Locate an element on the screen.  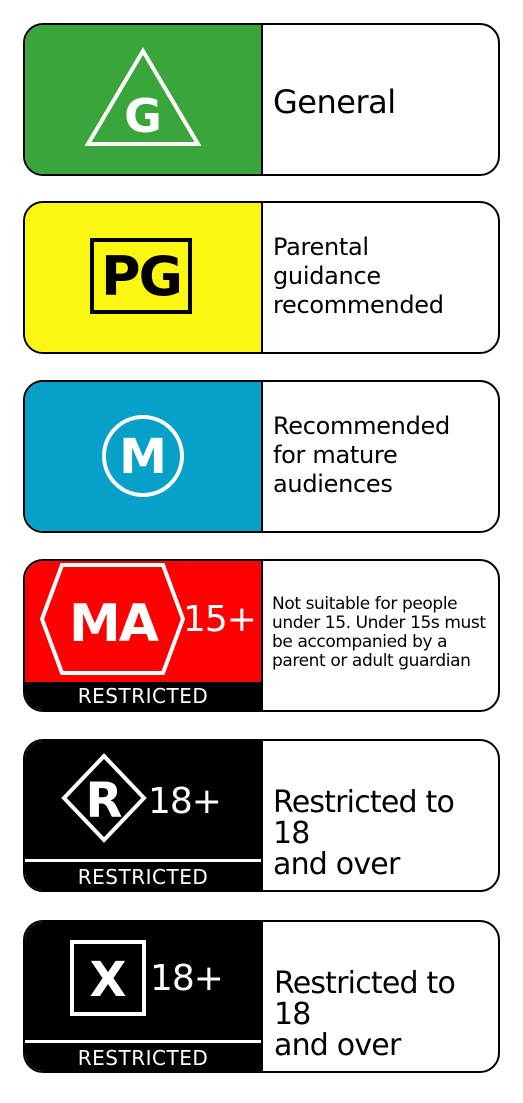
rating-description-pg: Parental guidance recommended is located at coordinates (380, 277).